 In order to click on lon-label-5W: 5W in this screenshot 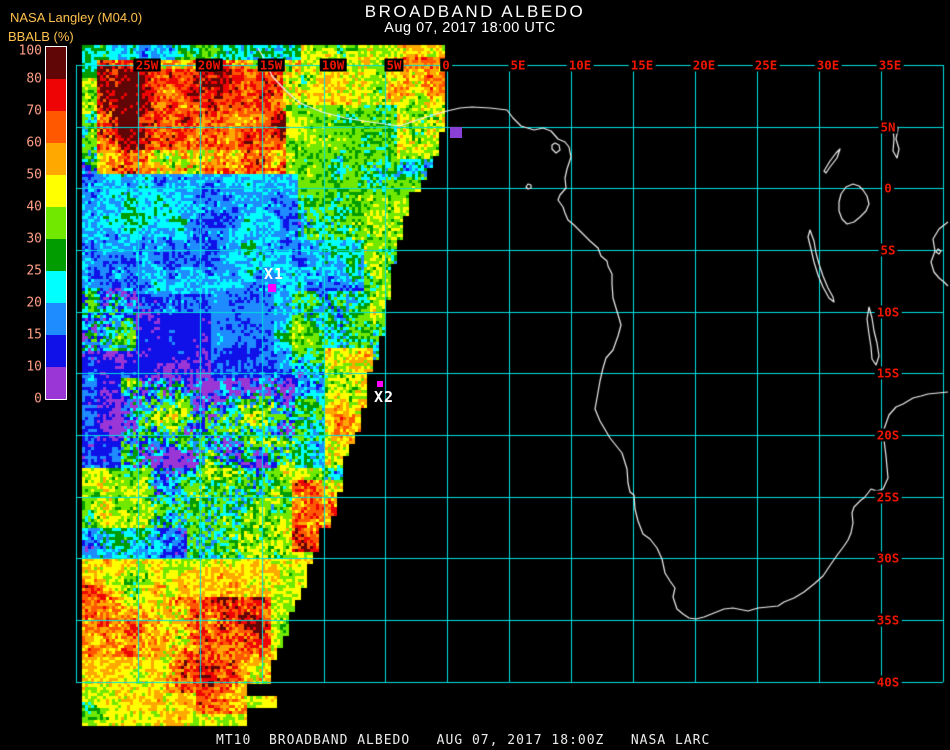, I will do `click(394, 65)`.